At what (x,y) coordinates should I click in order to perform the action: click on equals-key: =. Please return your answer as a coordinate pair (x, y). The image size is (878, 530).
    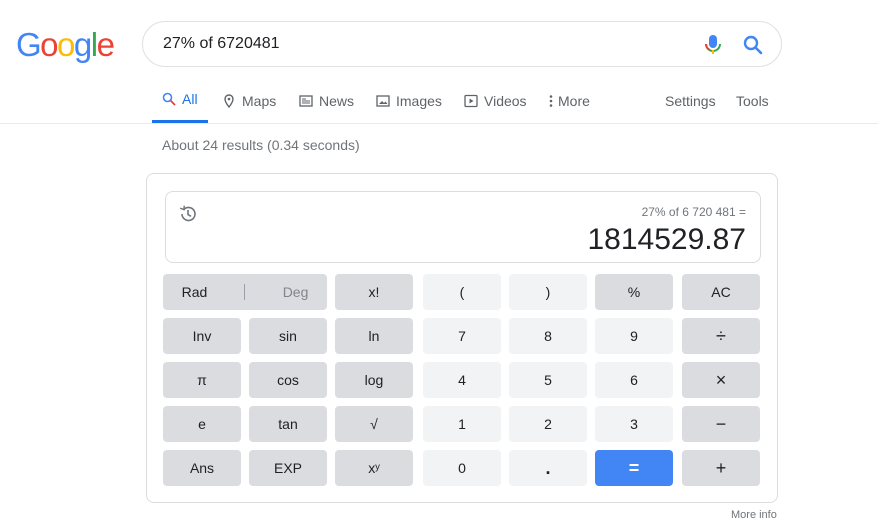
    Looking at the image, I should click on (634, 468).